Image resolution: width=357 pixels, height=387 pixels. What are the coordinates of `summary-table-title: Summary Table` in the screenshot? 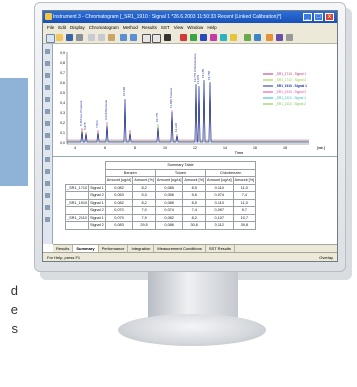 It's located at (180, 165).